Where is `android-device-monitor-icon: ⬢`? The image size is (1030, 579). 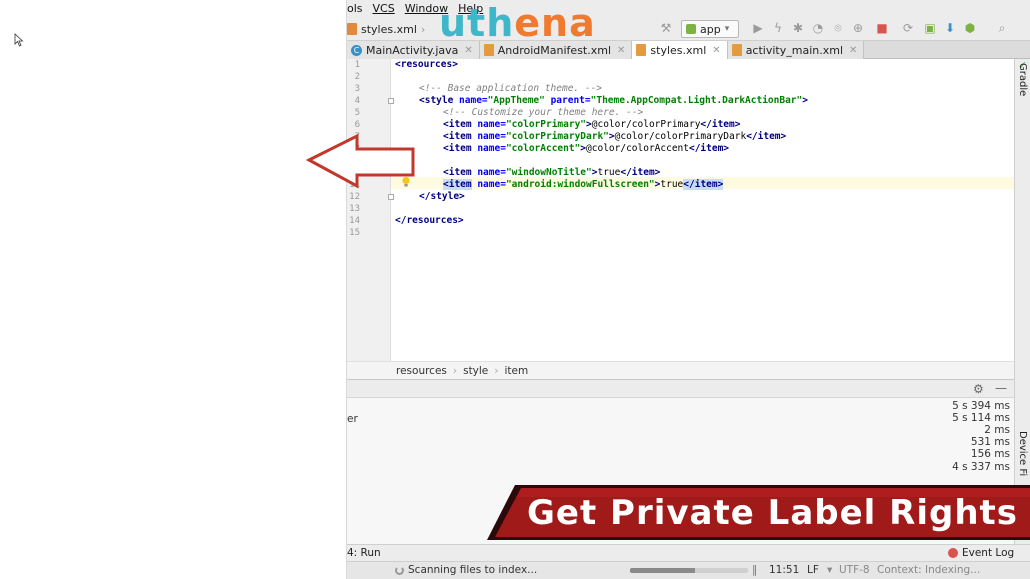
android-device-monitor-icon: ⬢ is located at coordinates (970, 28).